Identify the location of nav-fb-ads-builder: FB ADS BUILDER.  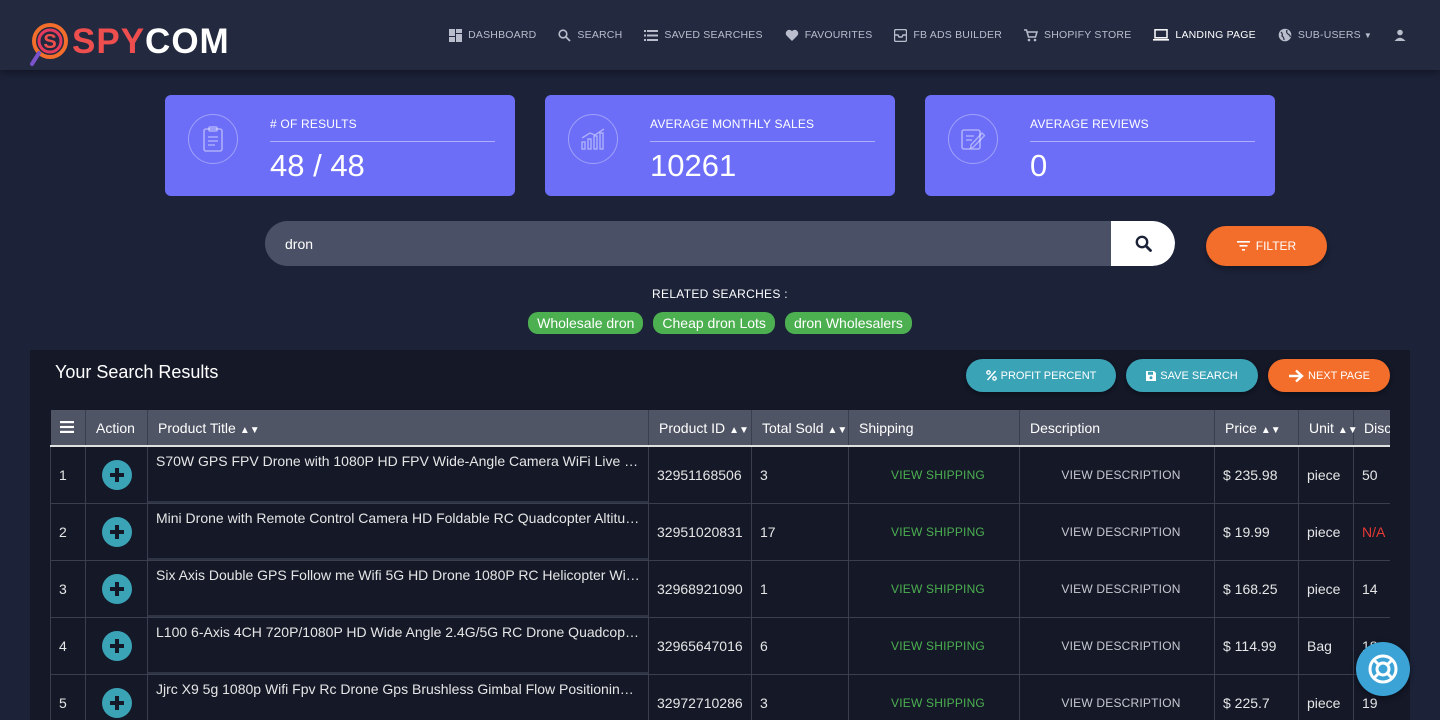
(948, 35).